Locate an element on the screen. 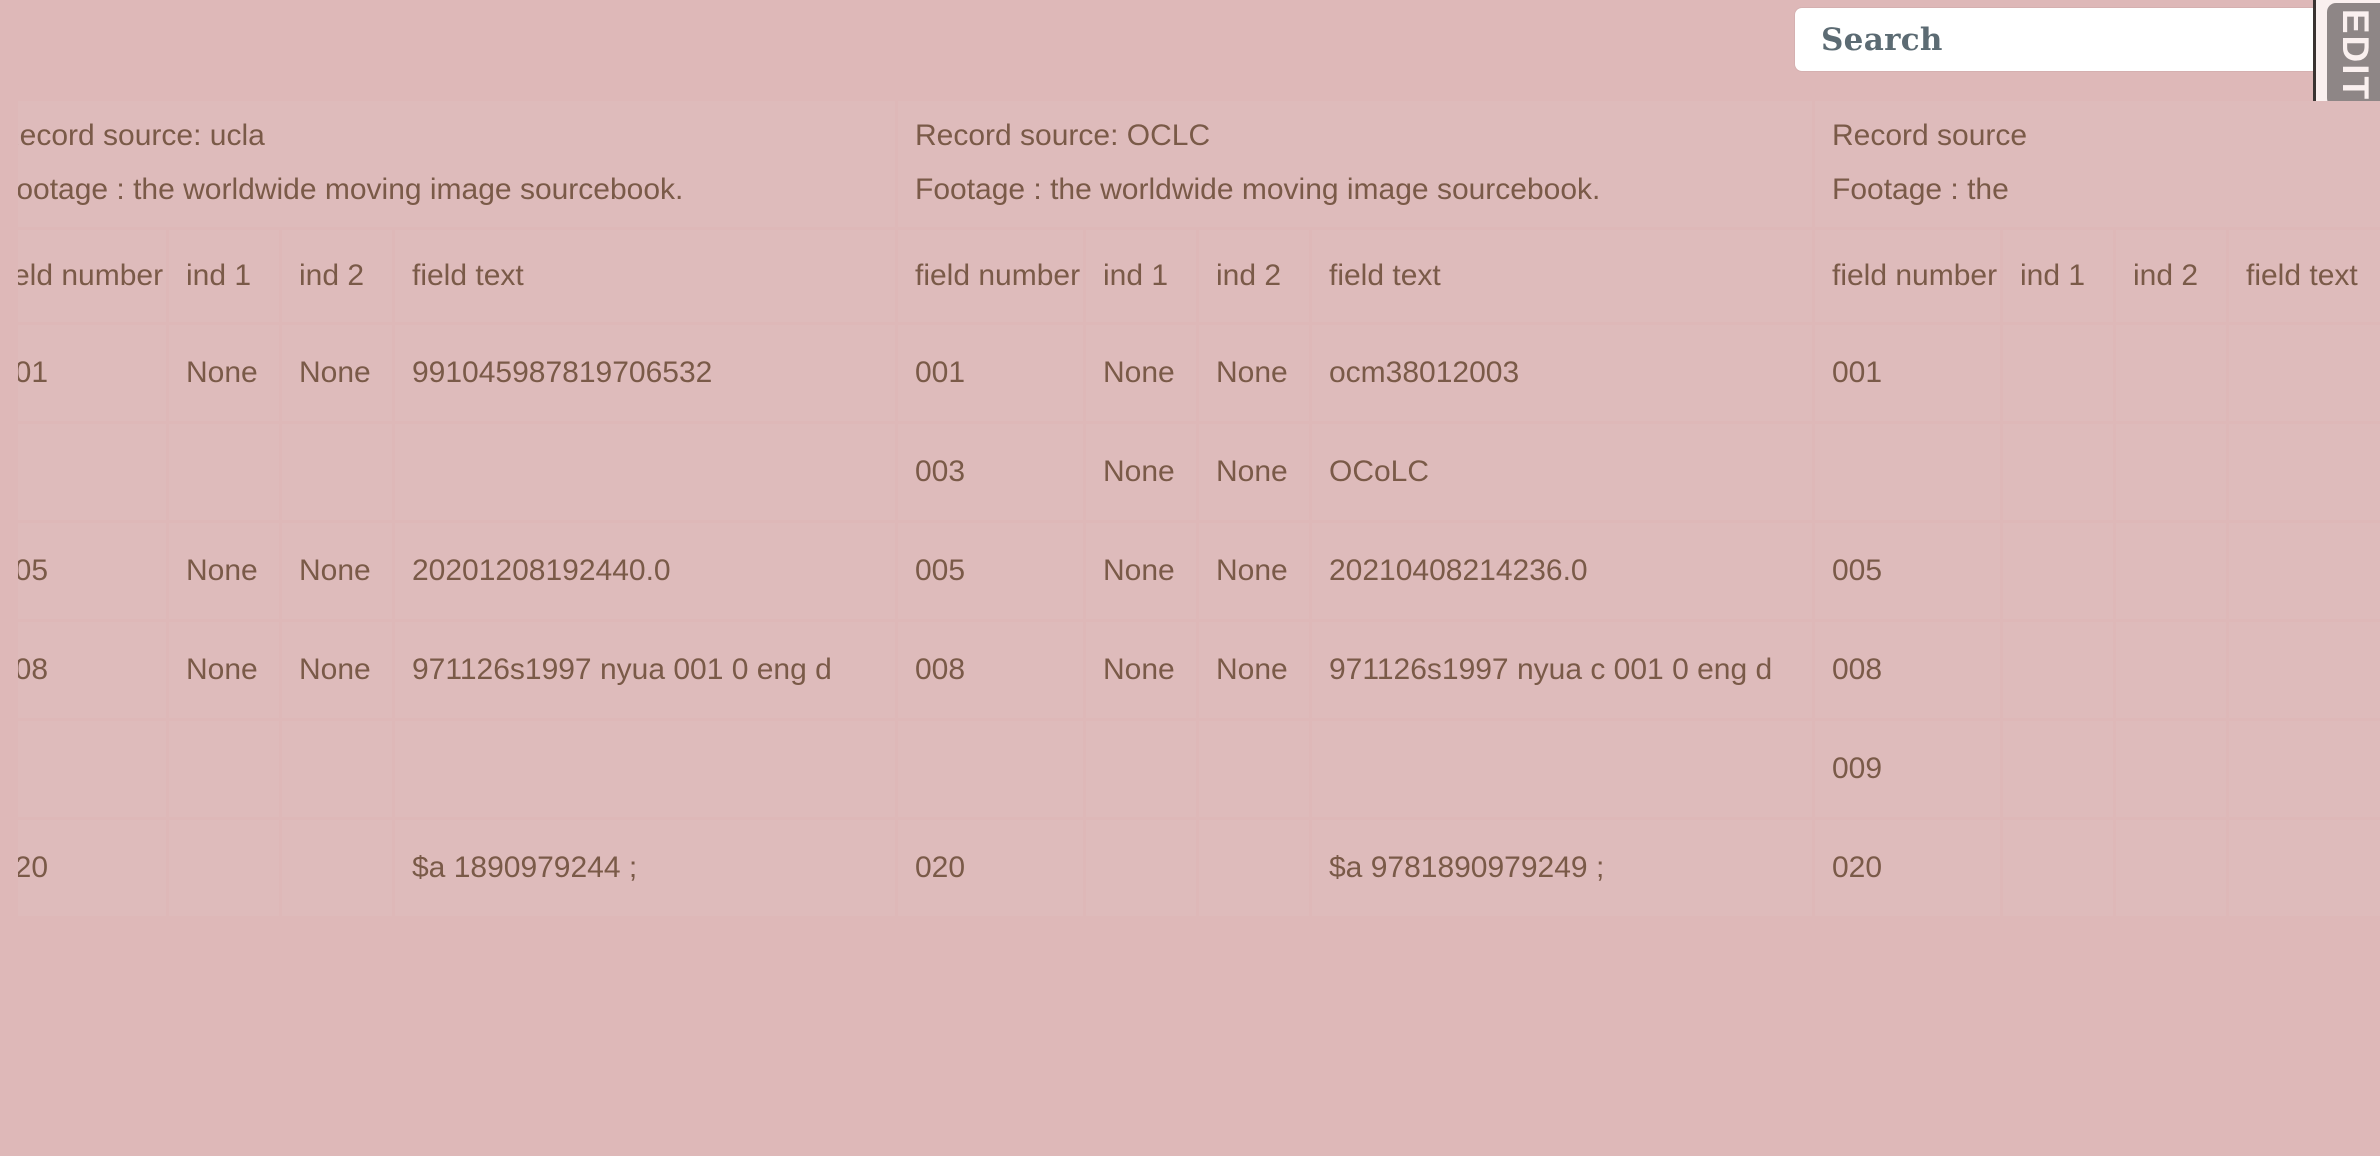 This screenshot has width=2380, height=1156. column-header-ind2-left: ind 2 is located at coordinates (337, 276).